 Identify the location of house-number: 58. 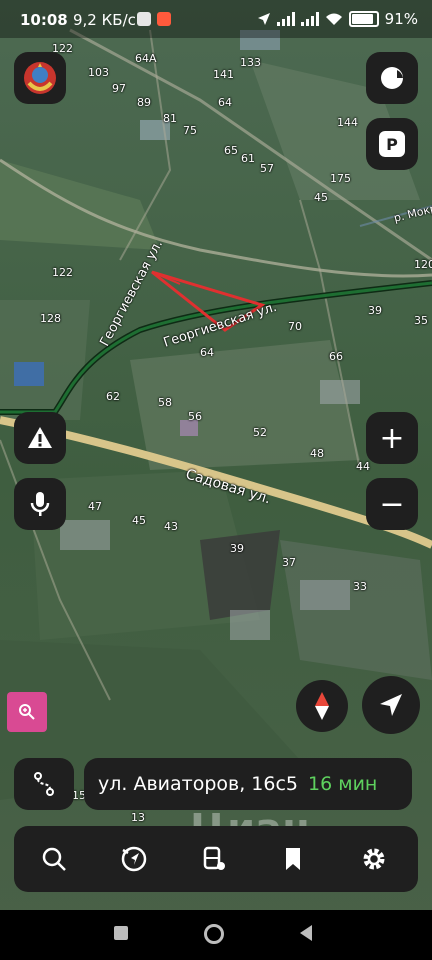
(165, 402).